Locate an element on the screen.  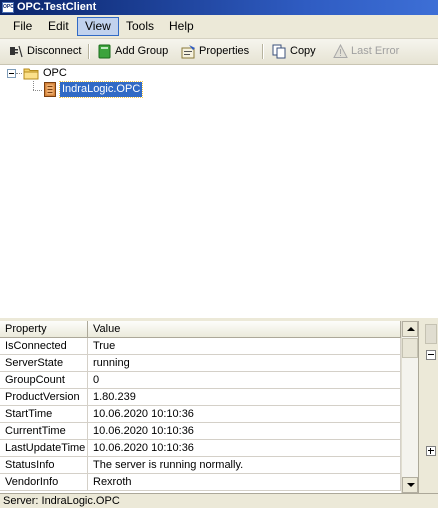
scroll-down-button is located at coordinates (410, 485).